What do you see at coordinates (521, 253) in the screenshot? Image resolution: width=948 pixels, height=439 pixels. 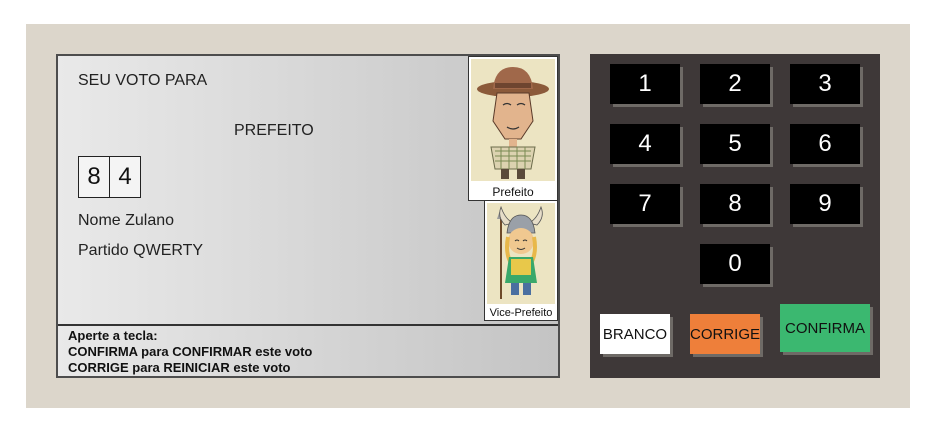 I see `viking-candidate-image` at bounding box center [521, 253].